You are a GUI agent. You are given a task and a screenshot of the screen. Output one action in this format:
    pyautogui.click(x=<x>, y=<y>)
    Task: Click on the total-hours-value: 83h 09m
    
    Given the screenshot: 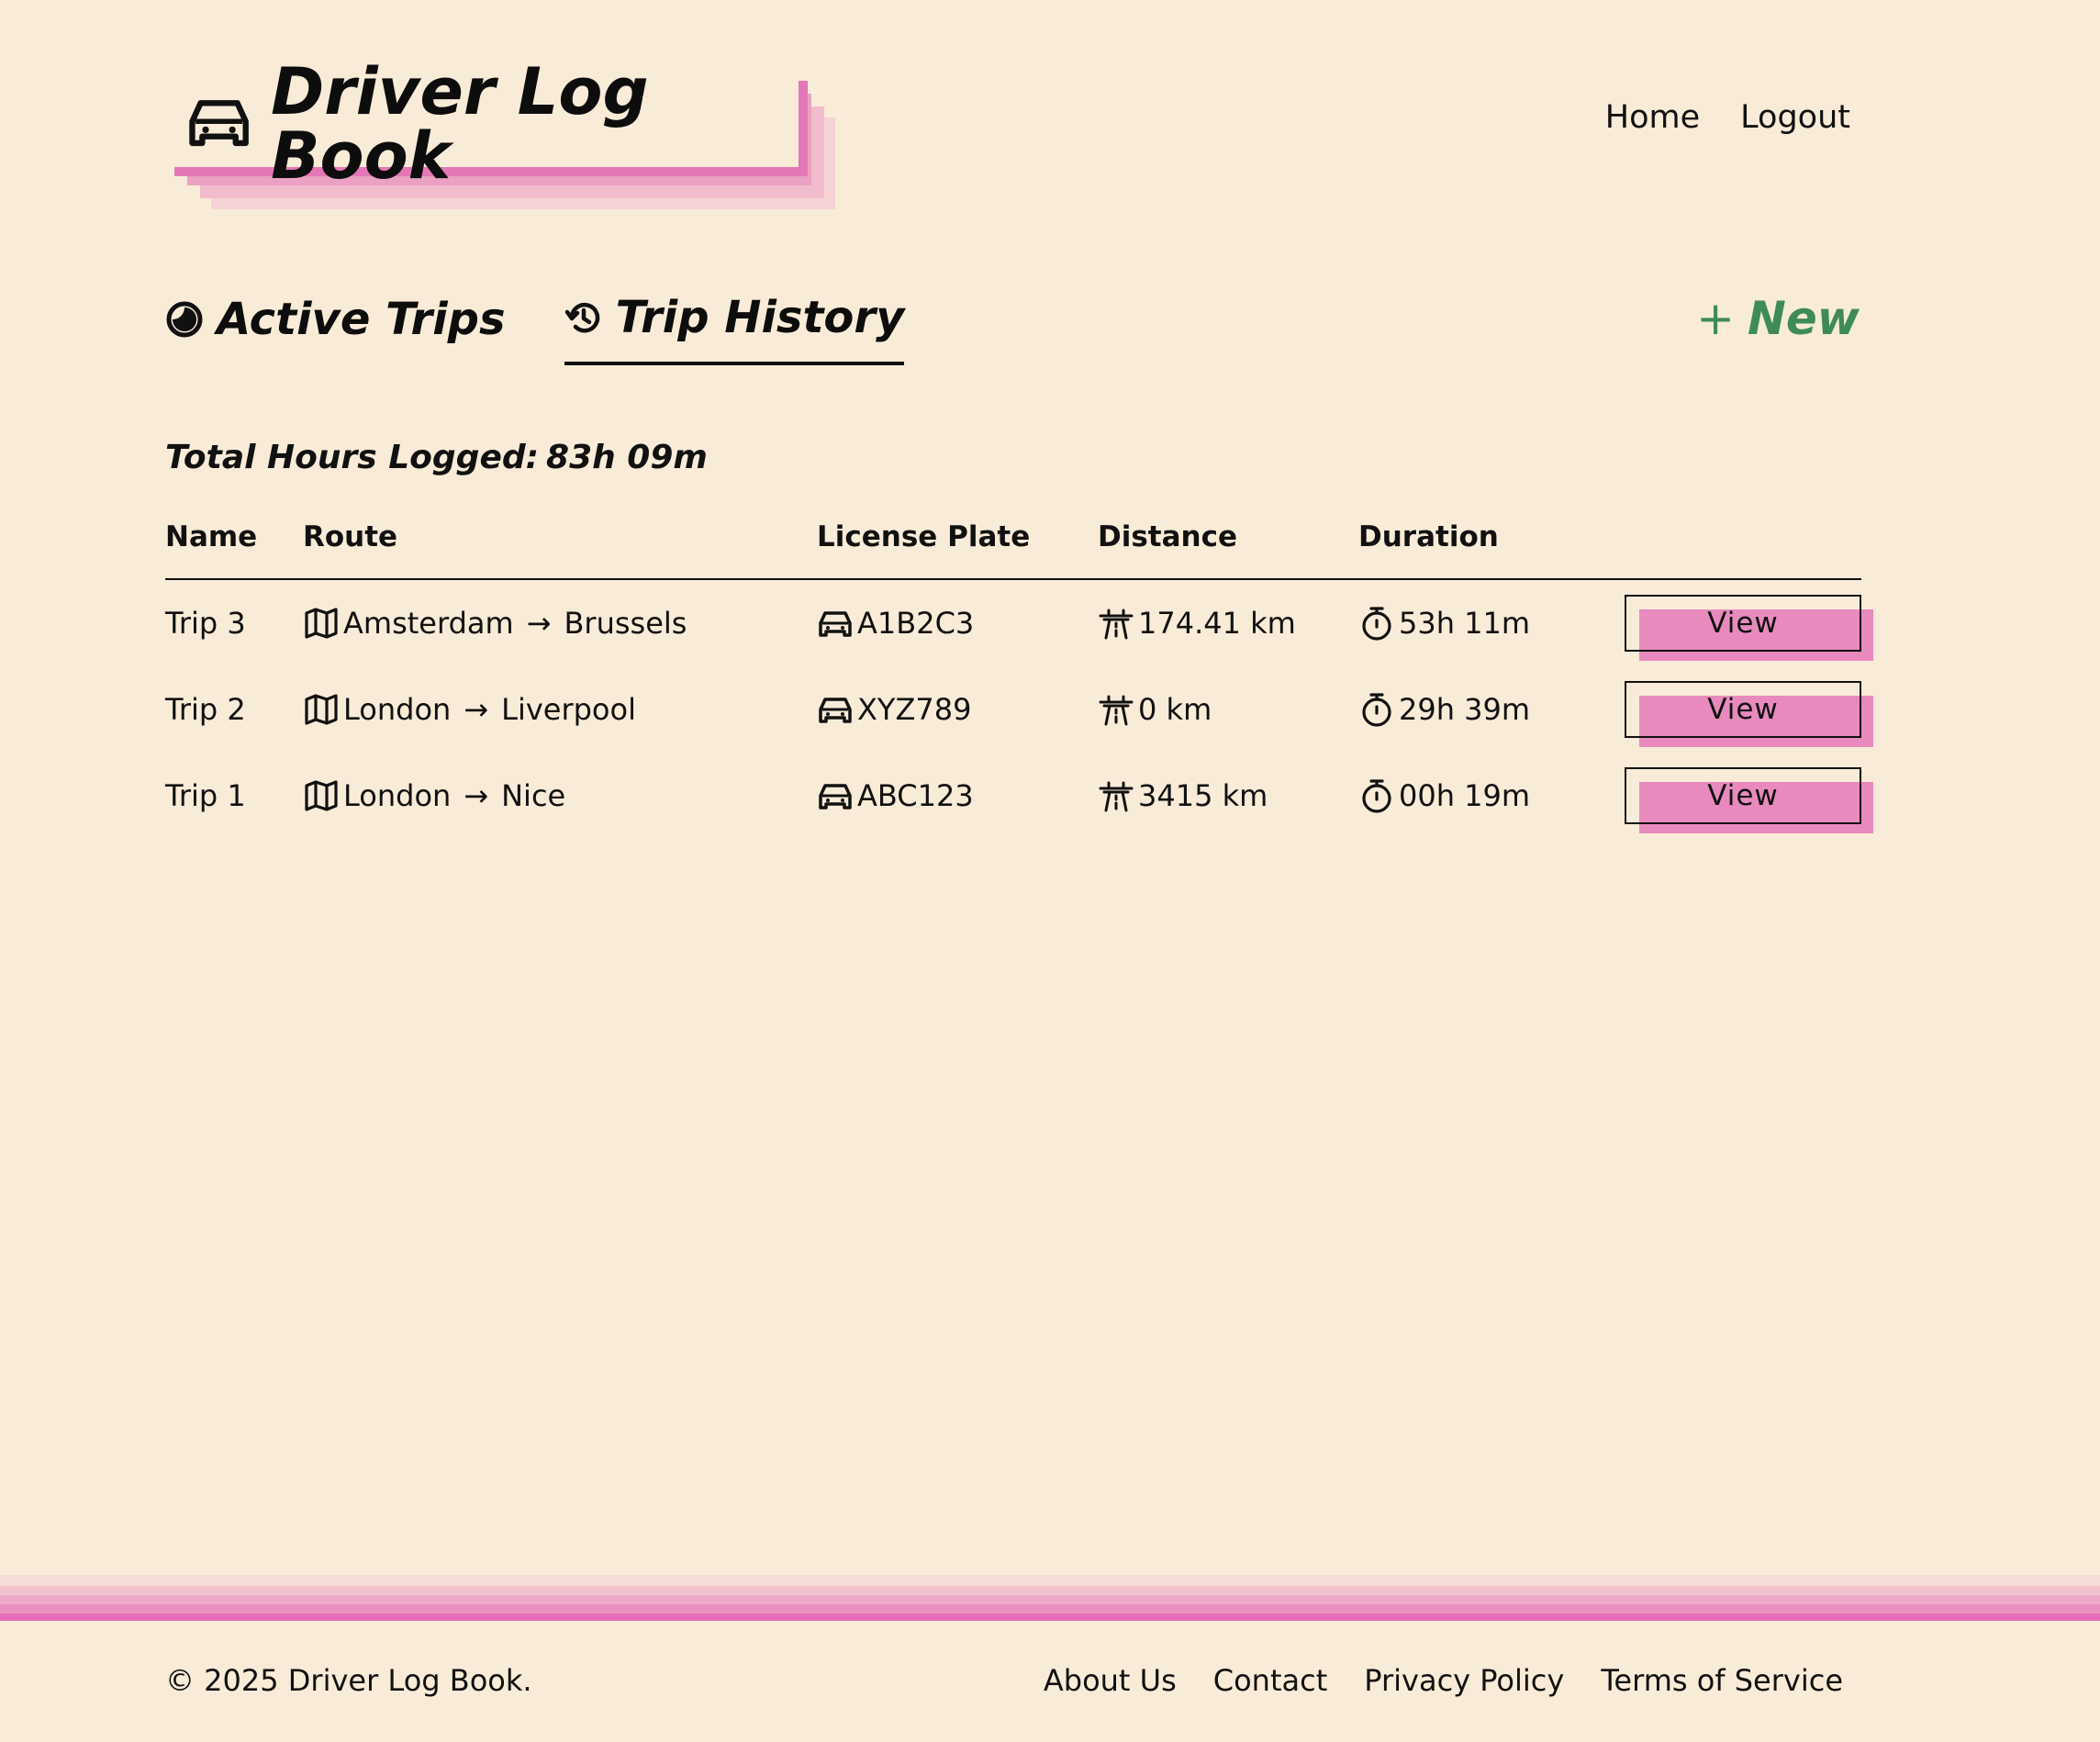 What is the action you would take?
    pyautogui.click(x=627, y=457)
    